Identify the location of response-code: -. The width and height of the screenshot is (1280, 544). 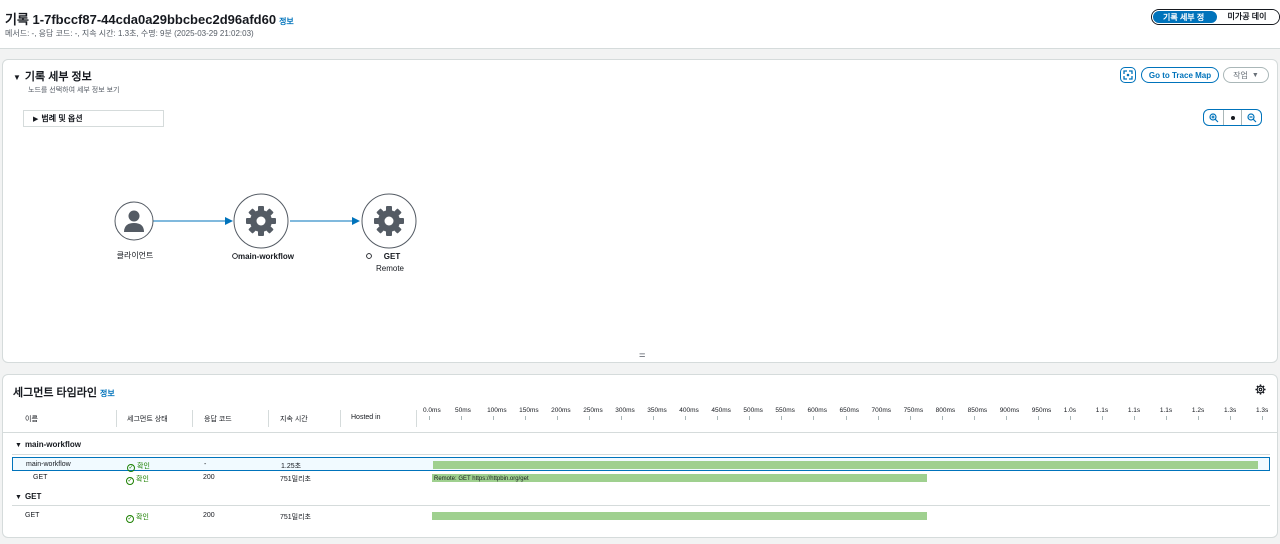
(205, 464).